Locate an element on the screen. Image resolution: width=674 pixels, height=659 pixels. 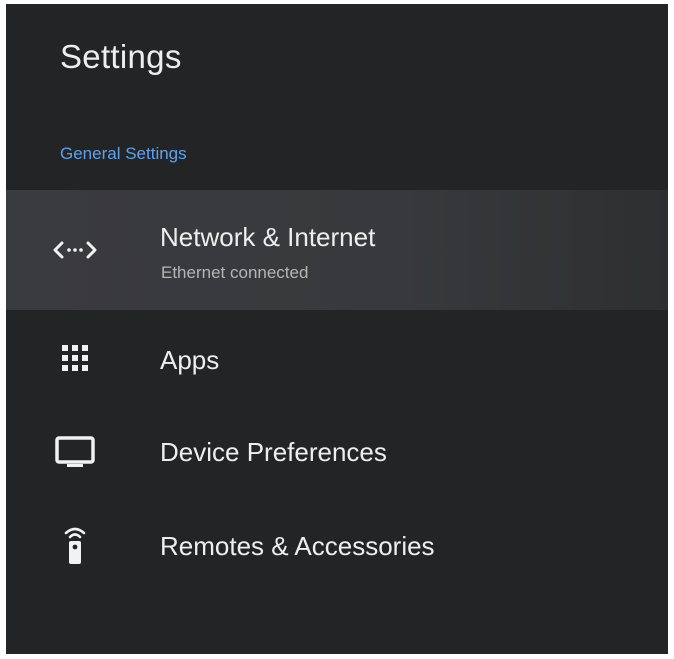
page-title: Settings is located at coordinates (121, 56).